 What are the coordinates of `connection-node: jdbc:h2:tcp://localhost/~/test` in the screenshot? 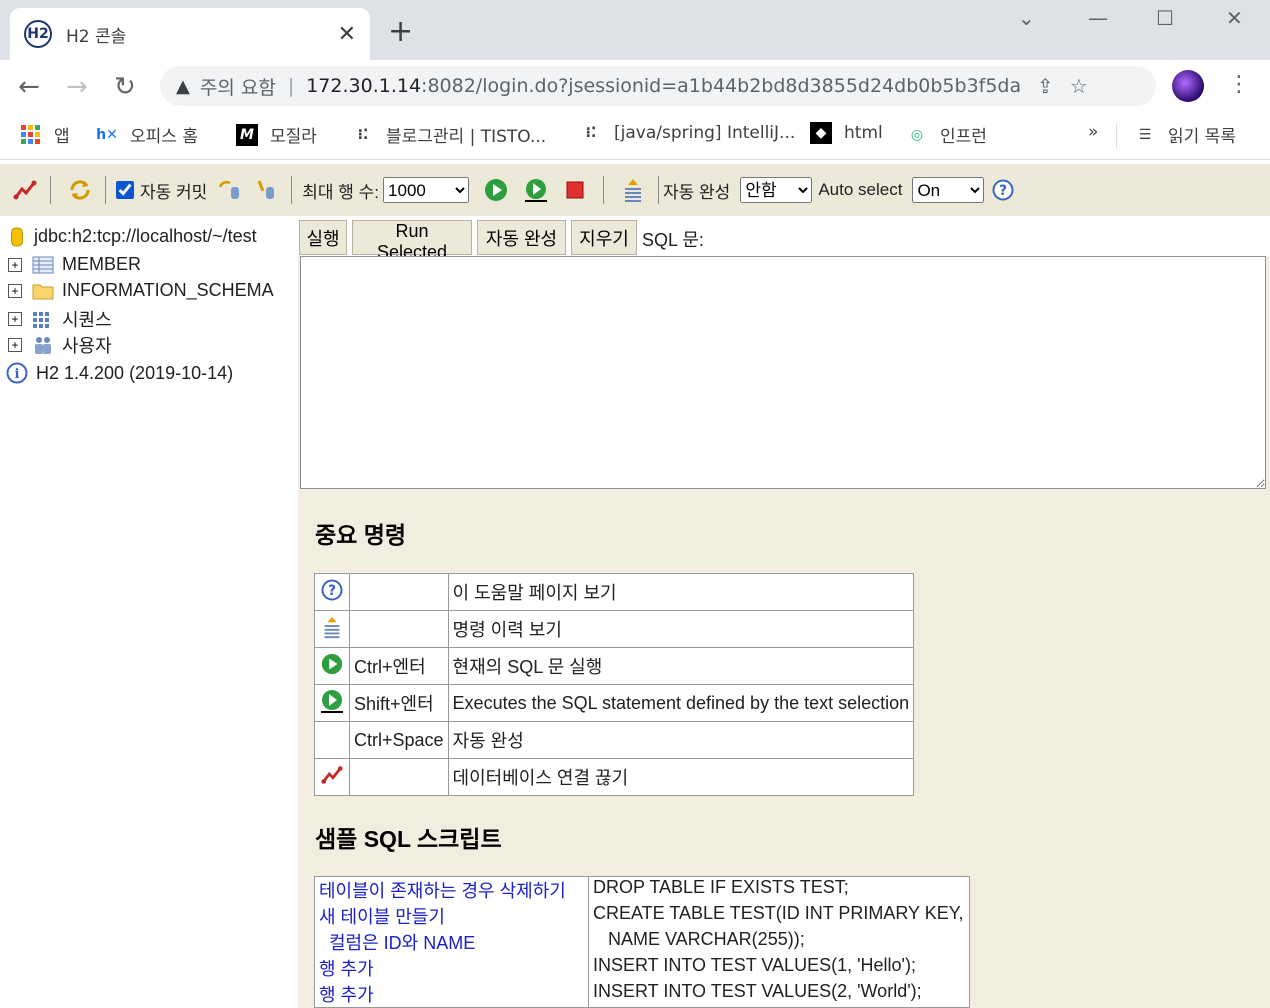 It's located at (132, 236).